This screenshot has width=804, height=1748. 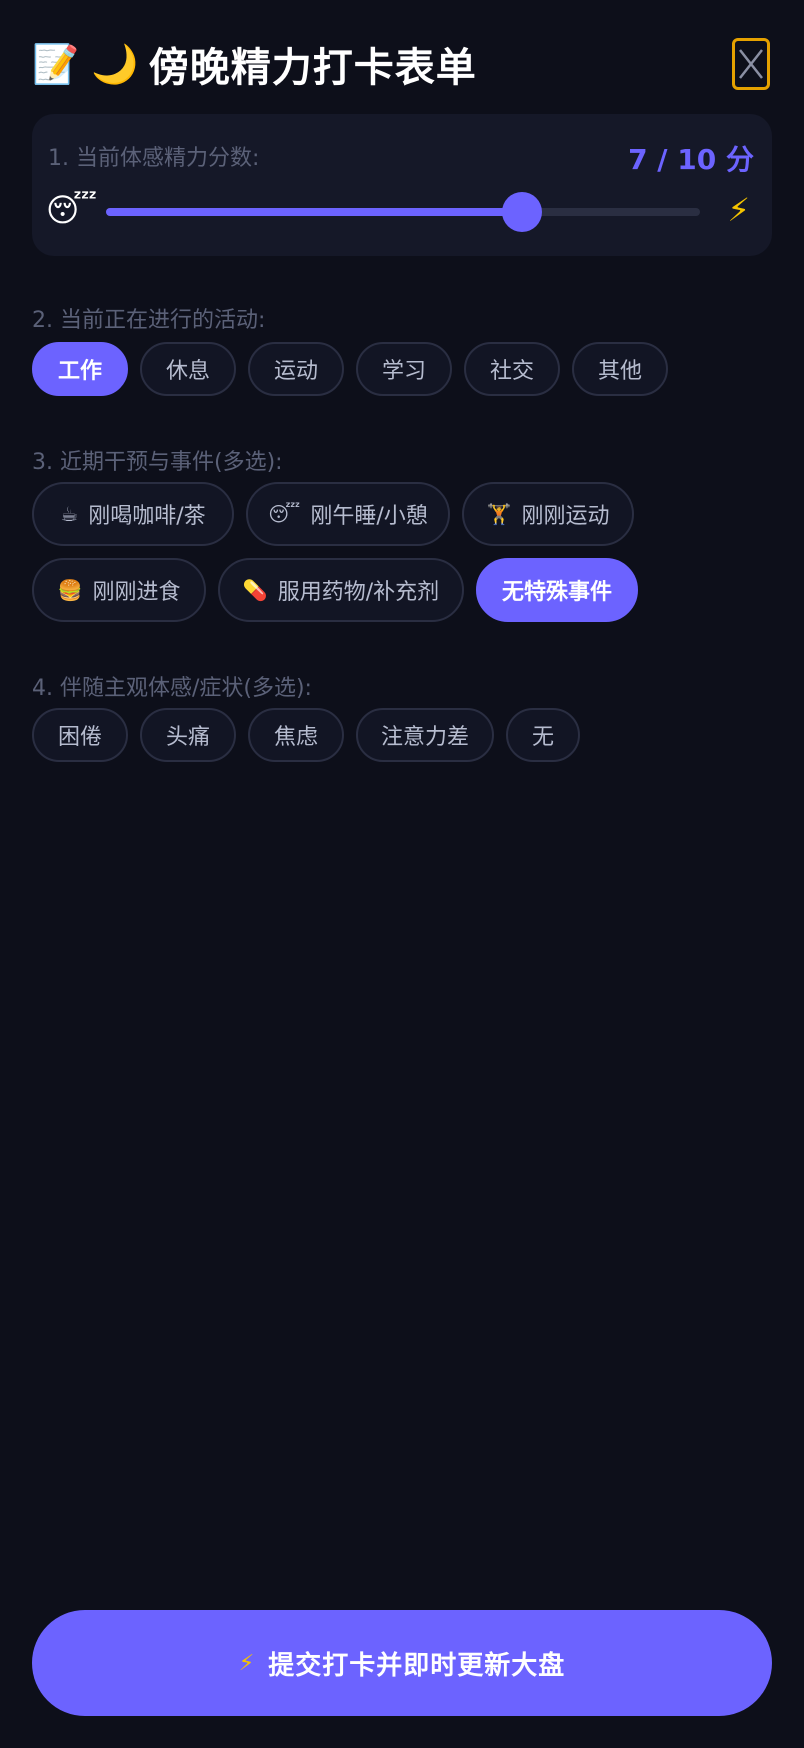 I want to click on energy-slider, so click(x=403, y=212).